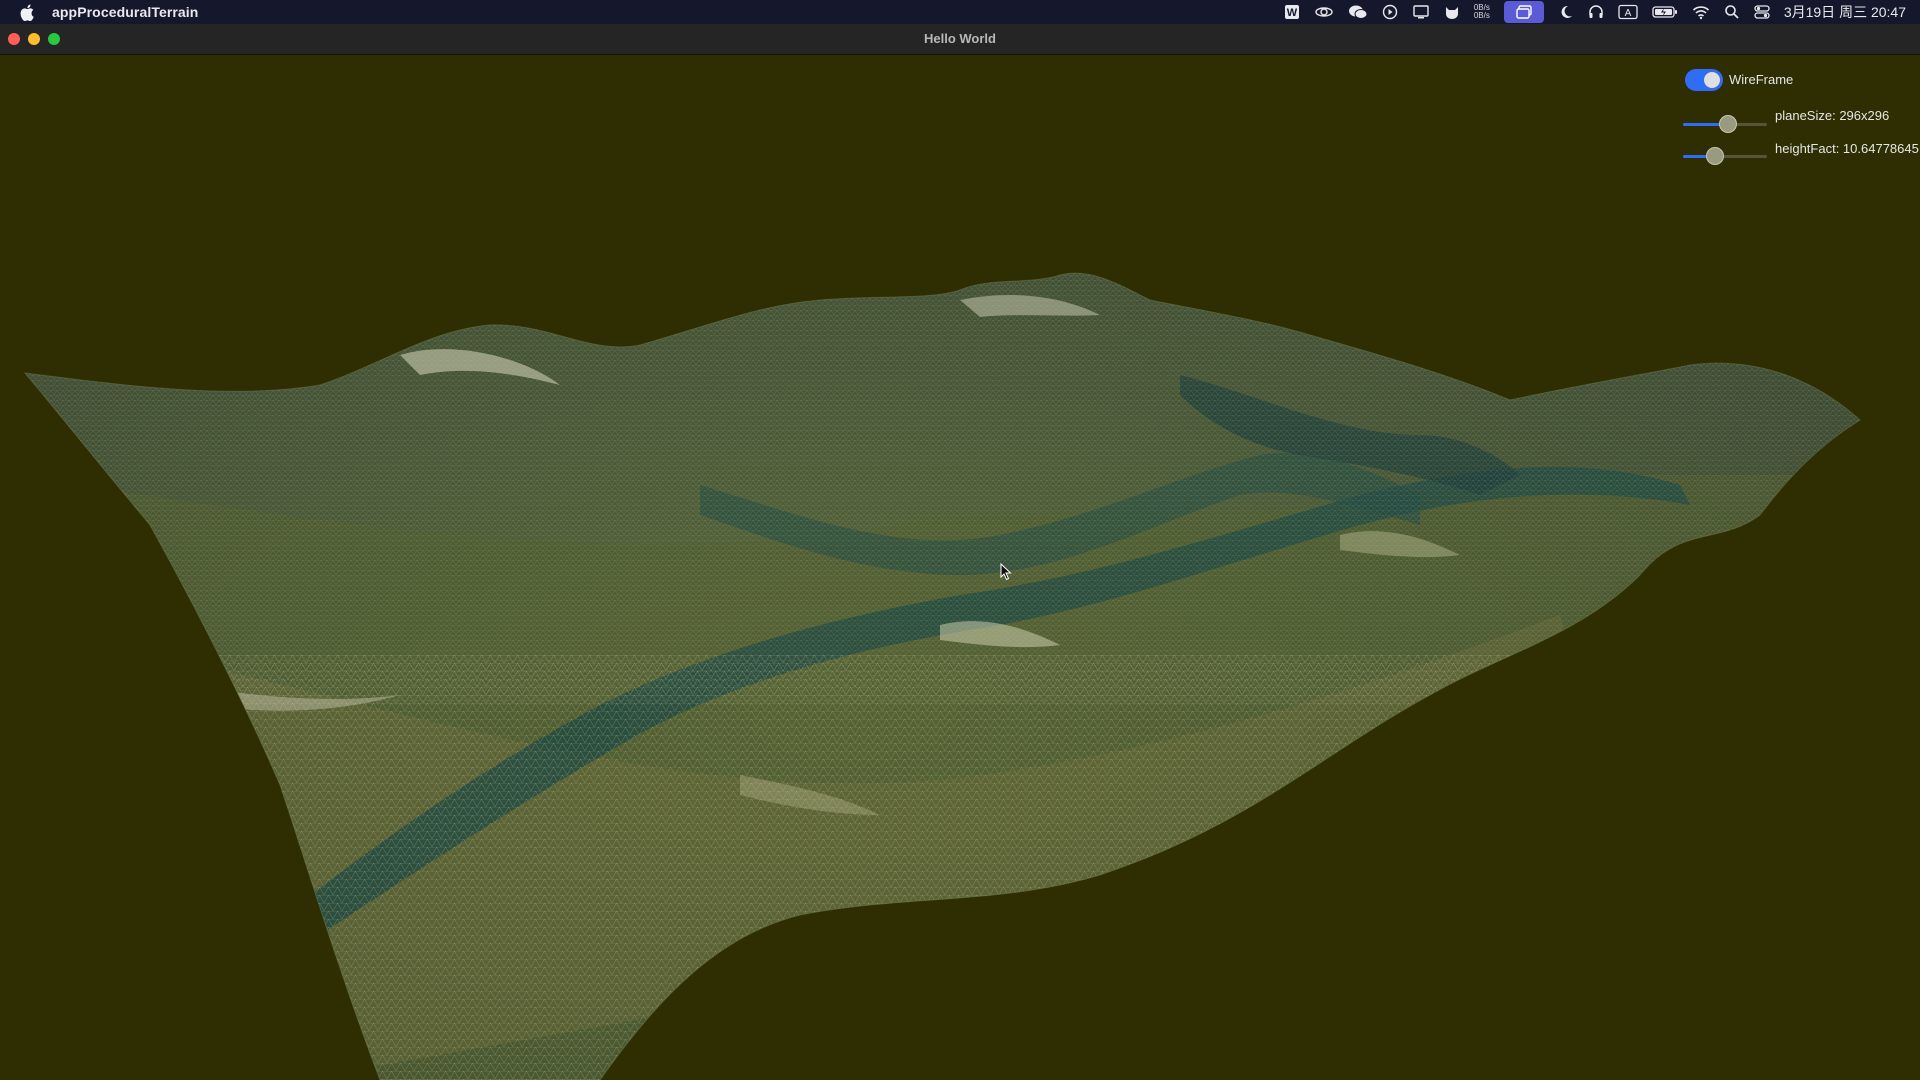  I want to click on wireframe-label: WireFrame, so click(1761, 79).